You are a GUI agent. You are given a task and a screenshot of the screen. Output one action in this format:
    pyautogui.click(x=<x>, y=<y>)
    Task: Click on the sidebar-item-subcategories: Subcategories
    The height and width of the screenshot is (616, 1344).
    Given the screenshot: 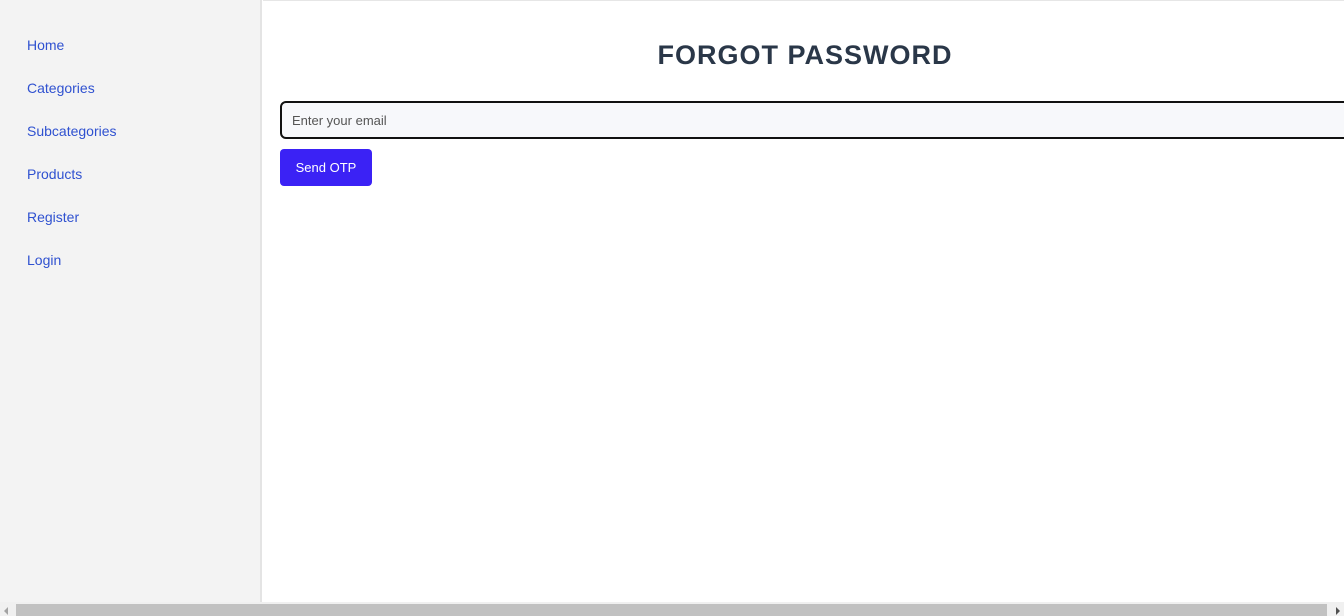 What is the action you would take?
    pyautogui.click(x=72, y=131)
    